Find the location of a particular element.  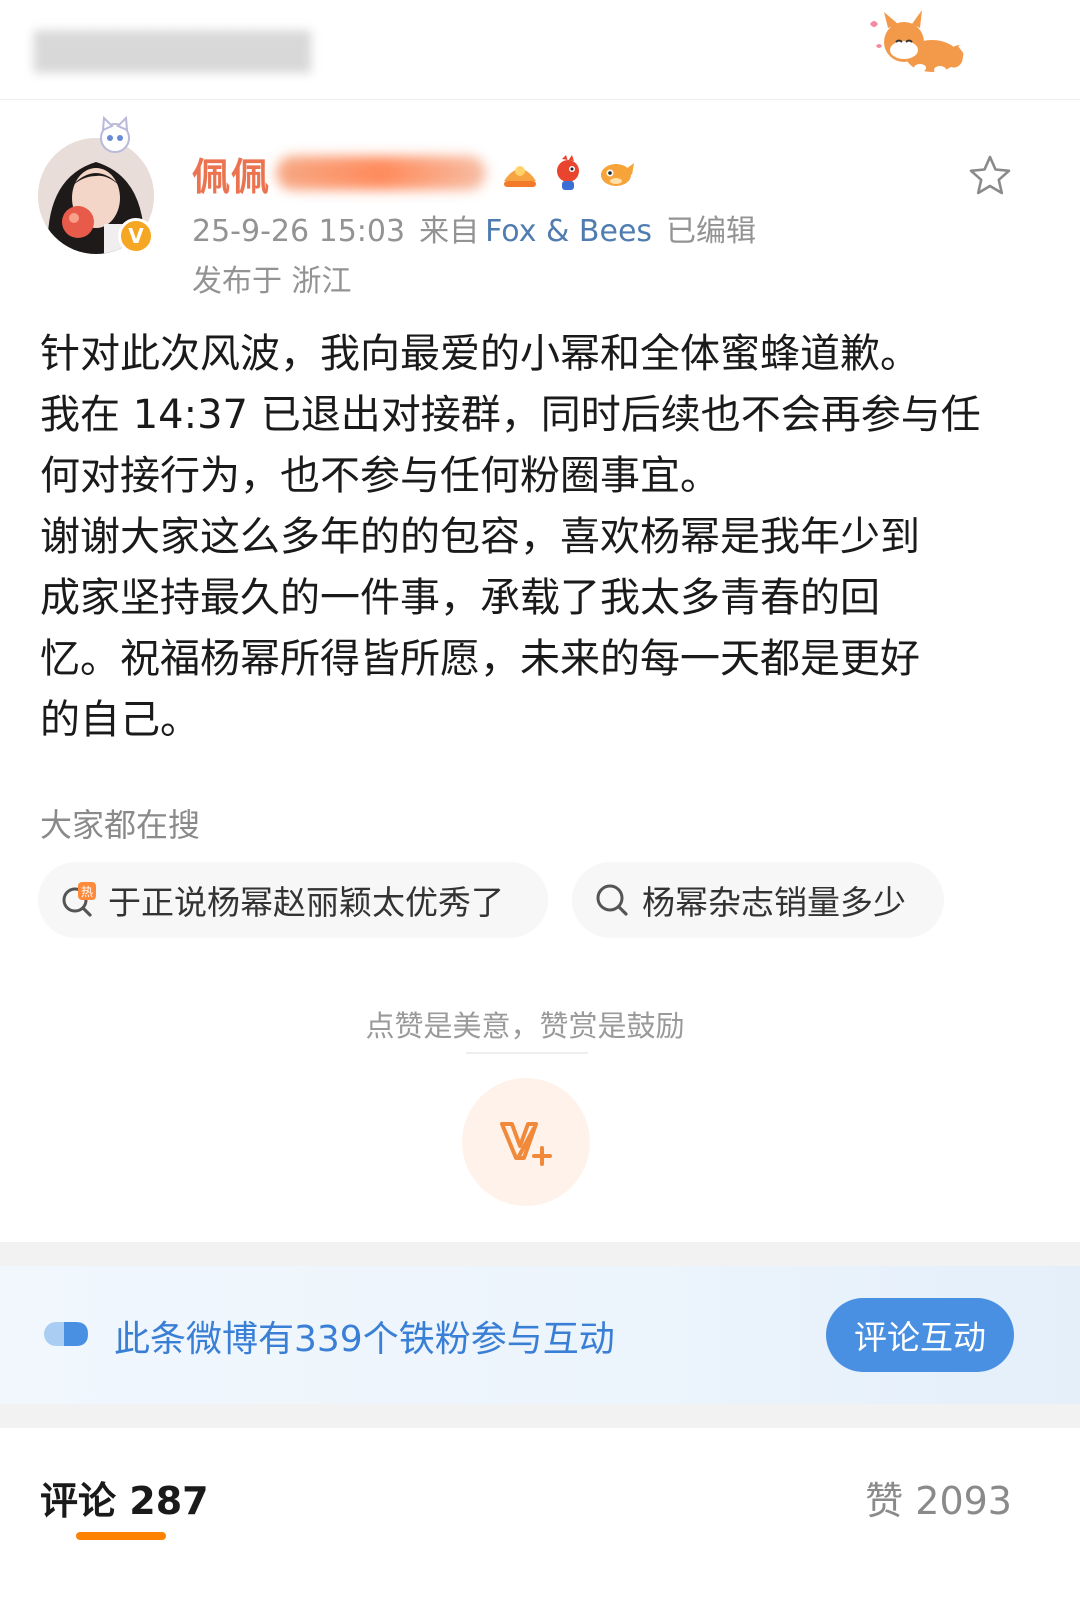

post-location: 发布于 浙江 is located at coordinates (272, 281).